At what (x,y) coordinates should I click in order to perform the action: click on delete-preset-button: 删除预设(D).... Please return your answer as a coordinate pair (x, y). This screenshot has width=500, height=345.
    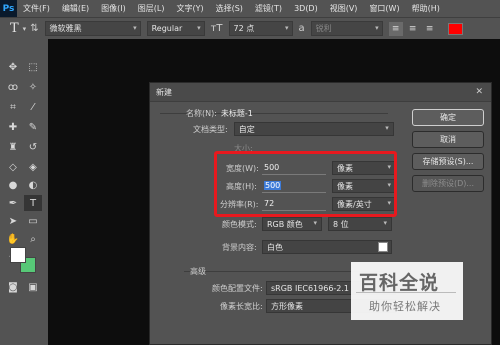
    Looking at the image, I should click on (448, 183).